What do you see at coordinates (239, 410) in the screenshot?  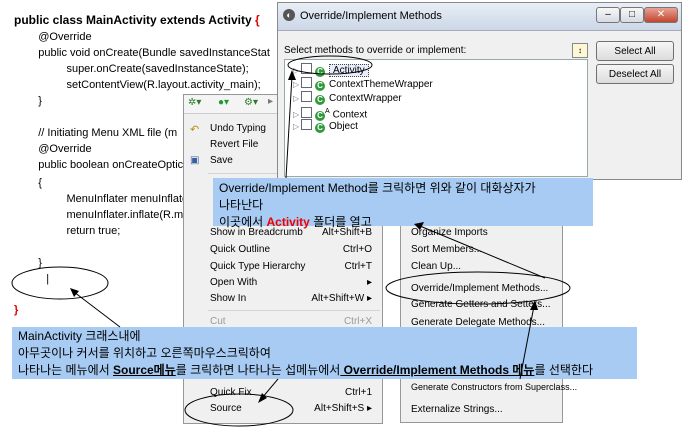 I see `source-highlight-ellipse` at bounding box center [239, 410].